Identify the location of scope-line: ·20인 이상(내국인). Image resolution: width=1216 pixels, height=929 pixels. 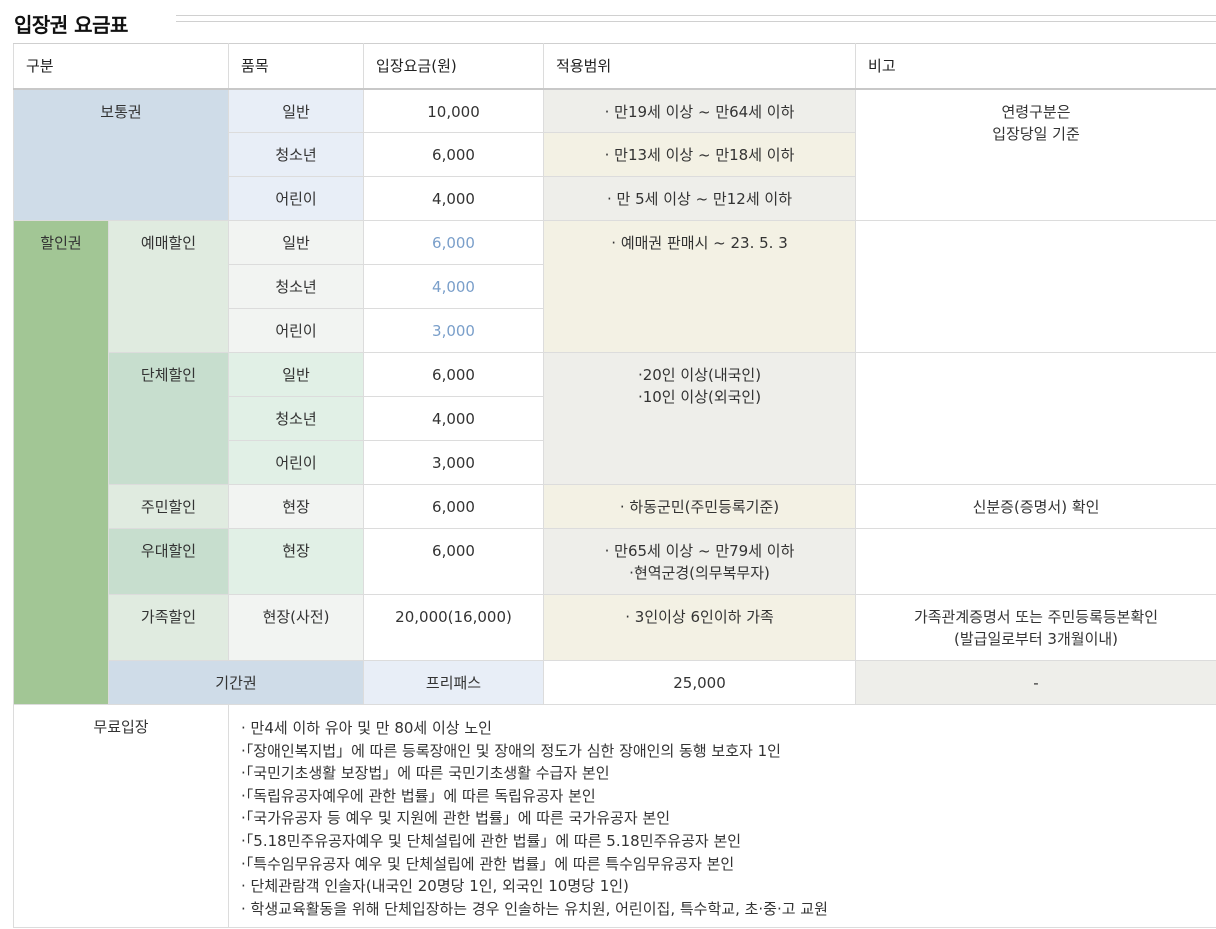
(699, 375).